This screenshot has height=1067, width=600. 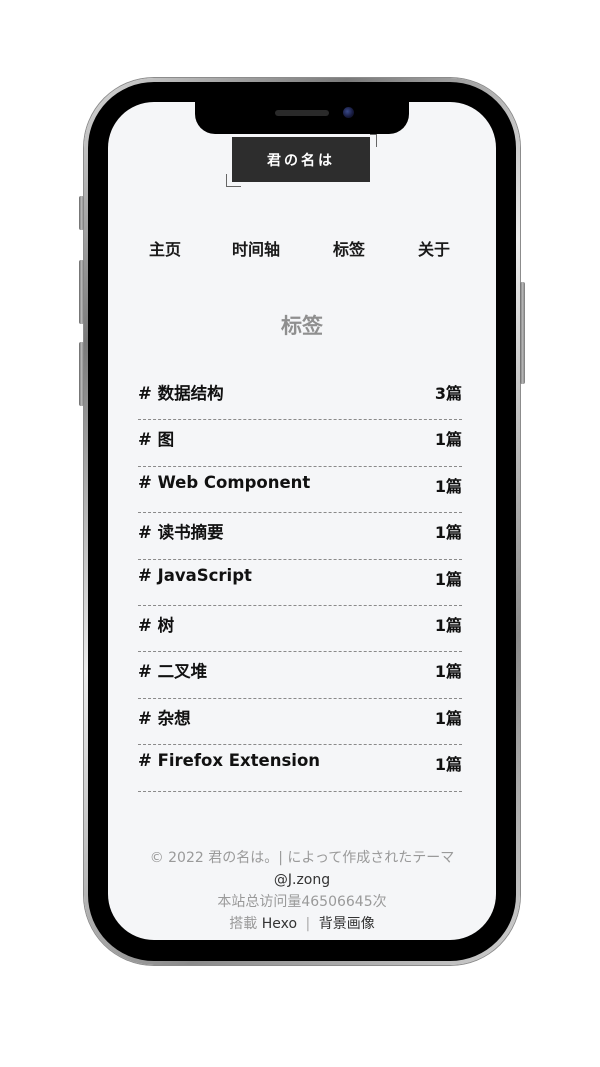 What do you see at coordinates (181, 393) in the screenshot?
I see `tag-name: # 数据结构` at bounding box center [181, 393].